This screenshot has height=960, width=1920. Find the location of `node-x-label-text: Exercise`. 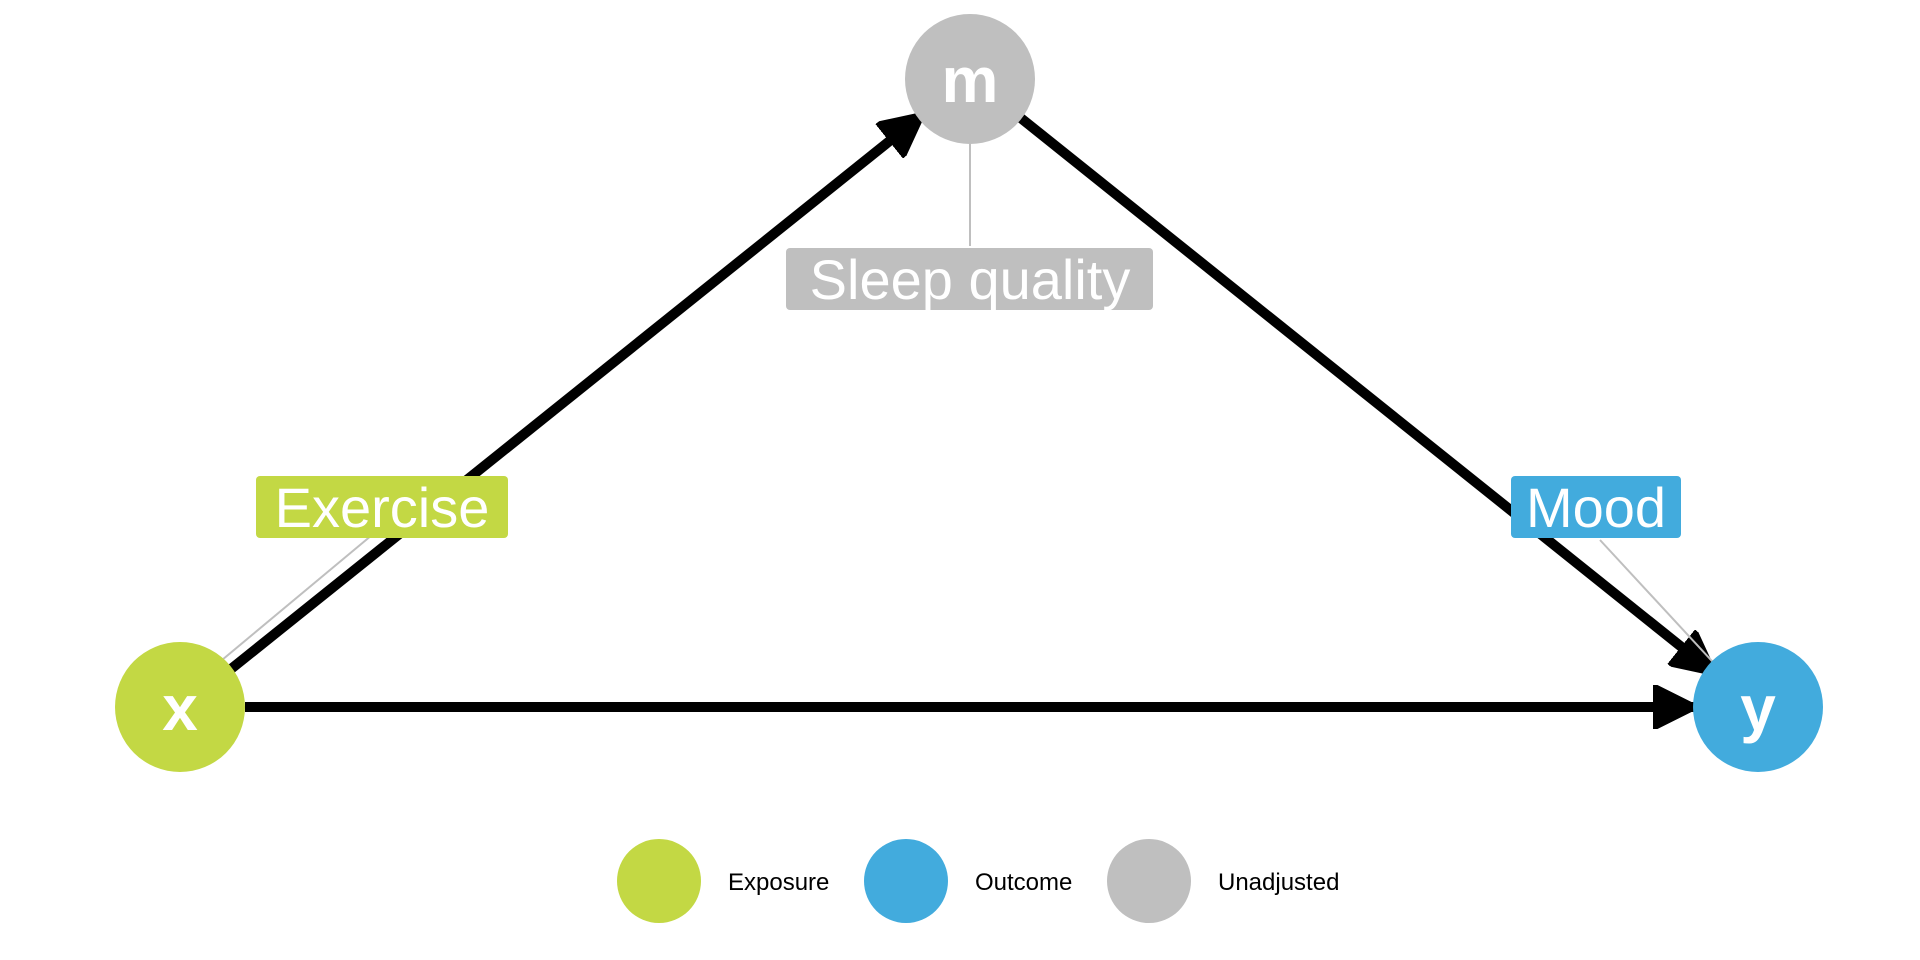

node-x-label-text: Exercise is located at coordinates (382, 507).